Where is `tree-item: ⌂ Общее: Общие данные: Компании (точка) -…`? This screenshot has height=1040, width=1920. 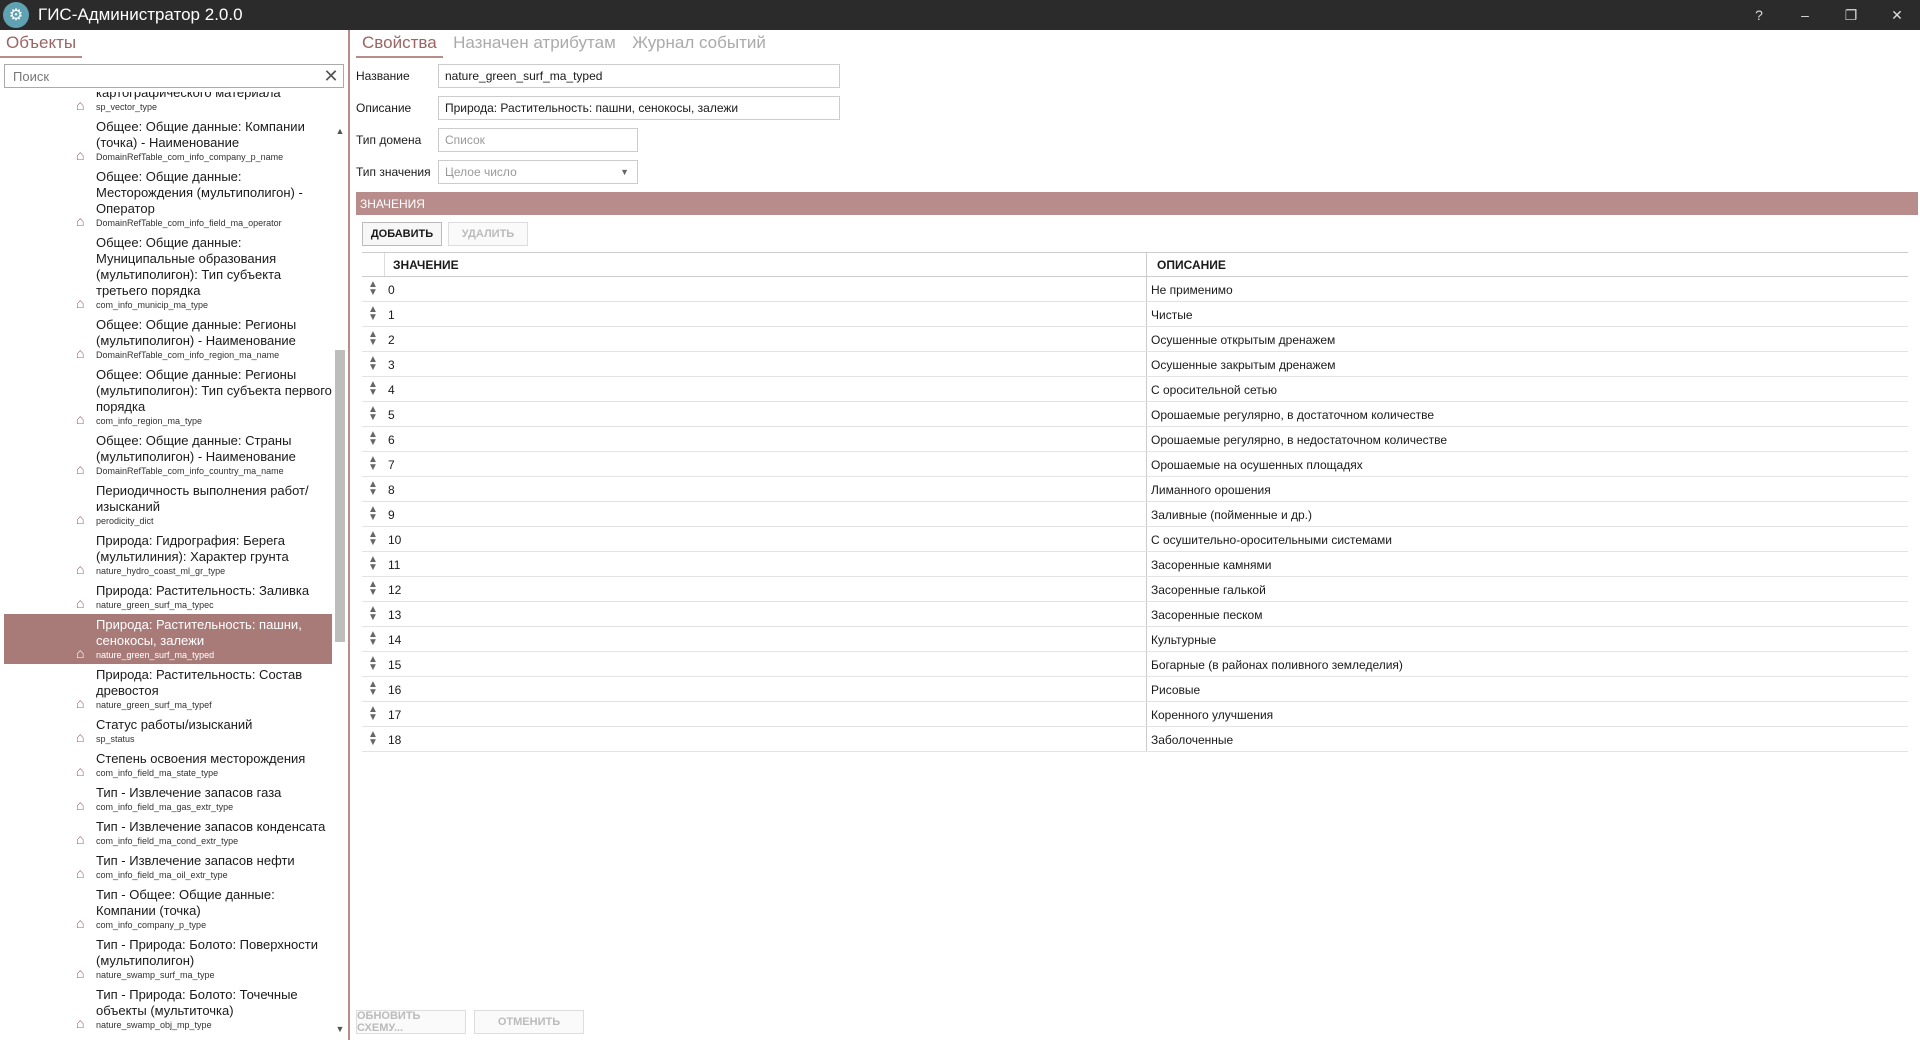 tree-item: ⌂ Общее: Общие данные: Компании (точка) -… is located at coordinates (168, 141).